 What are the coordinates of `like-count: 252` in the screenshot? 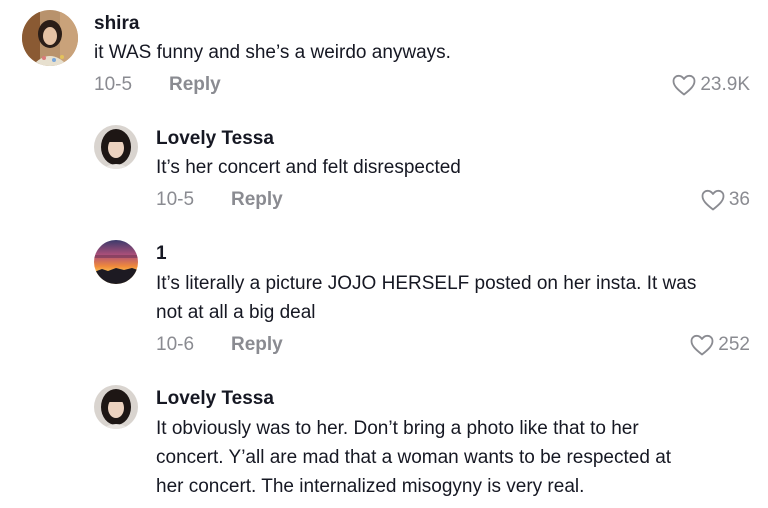 It's located at (734, 344).